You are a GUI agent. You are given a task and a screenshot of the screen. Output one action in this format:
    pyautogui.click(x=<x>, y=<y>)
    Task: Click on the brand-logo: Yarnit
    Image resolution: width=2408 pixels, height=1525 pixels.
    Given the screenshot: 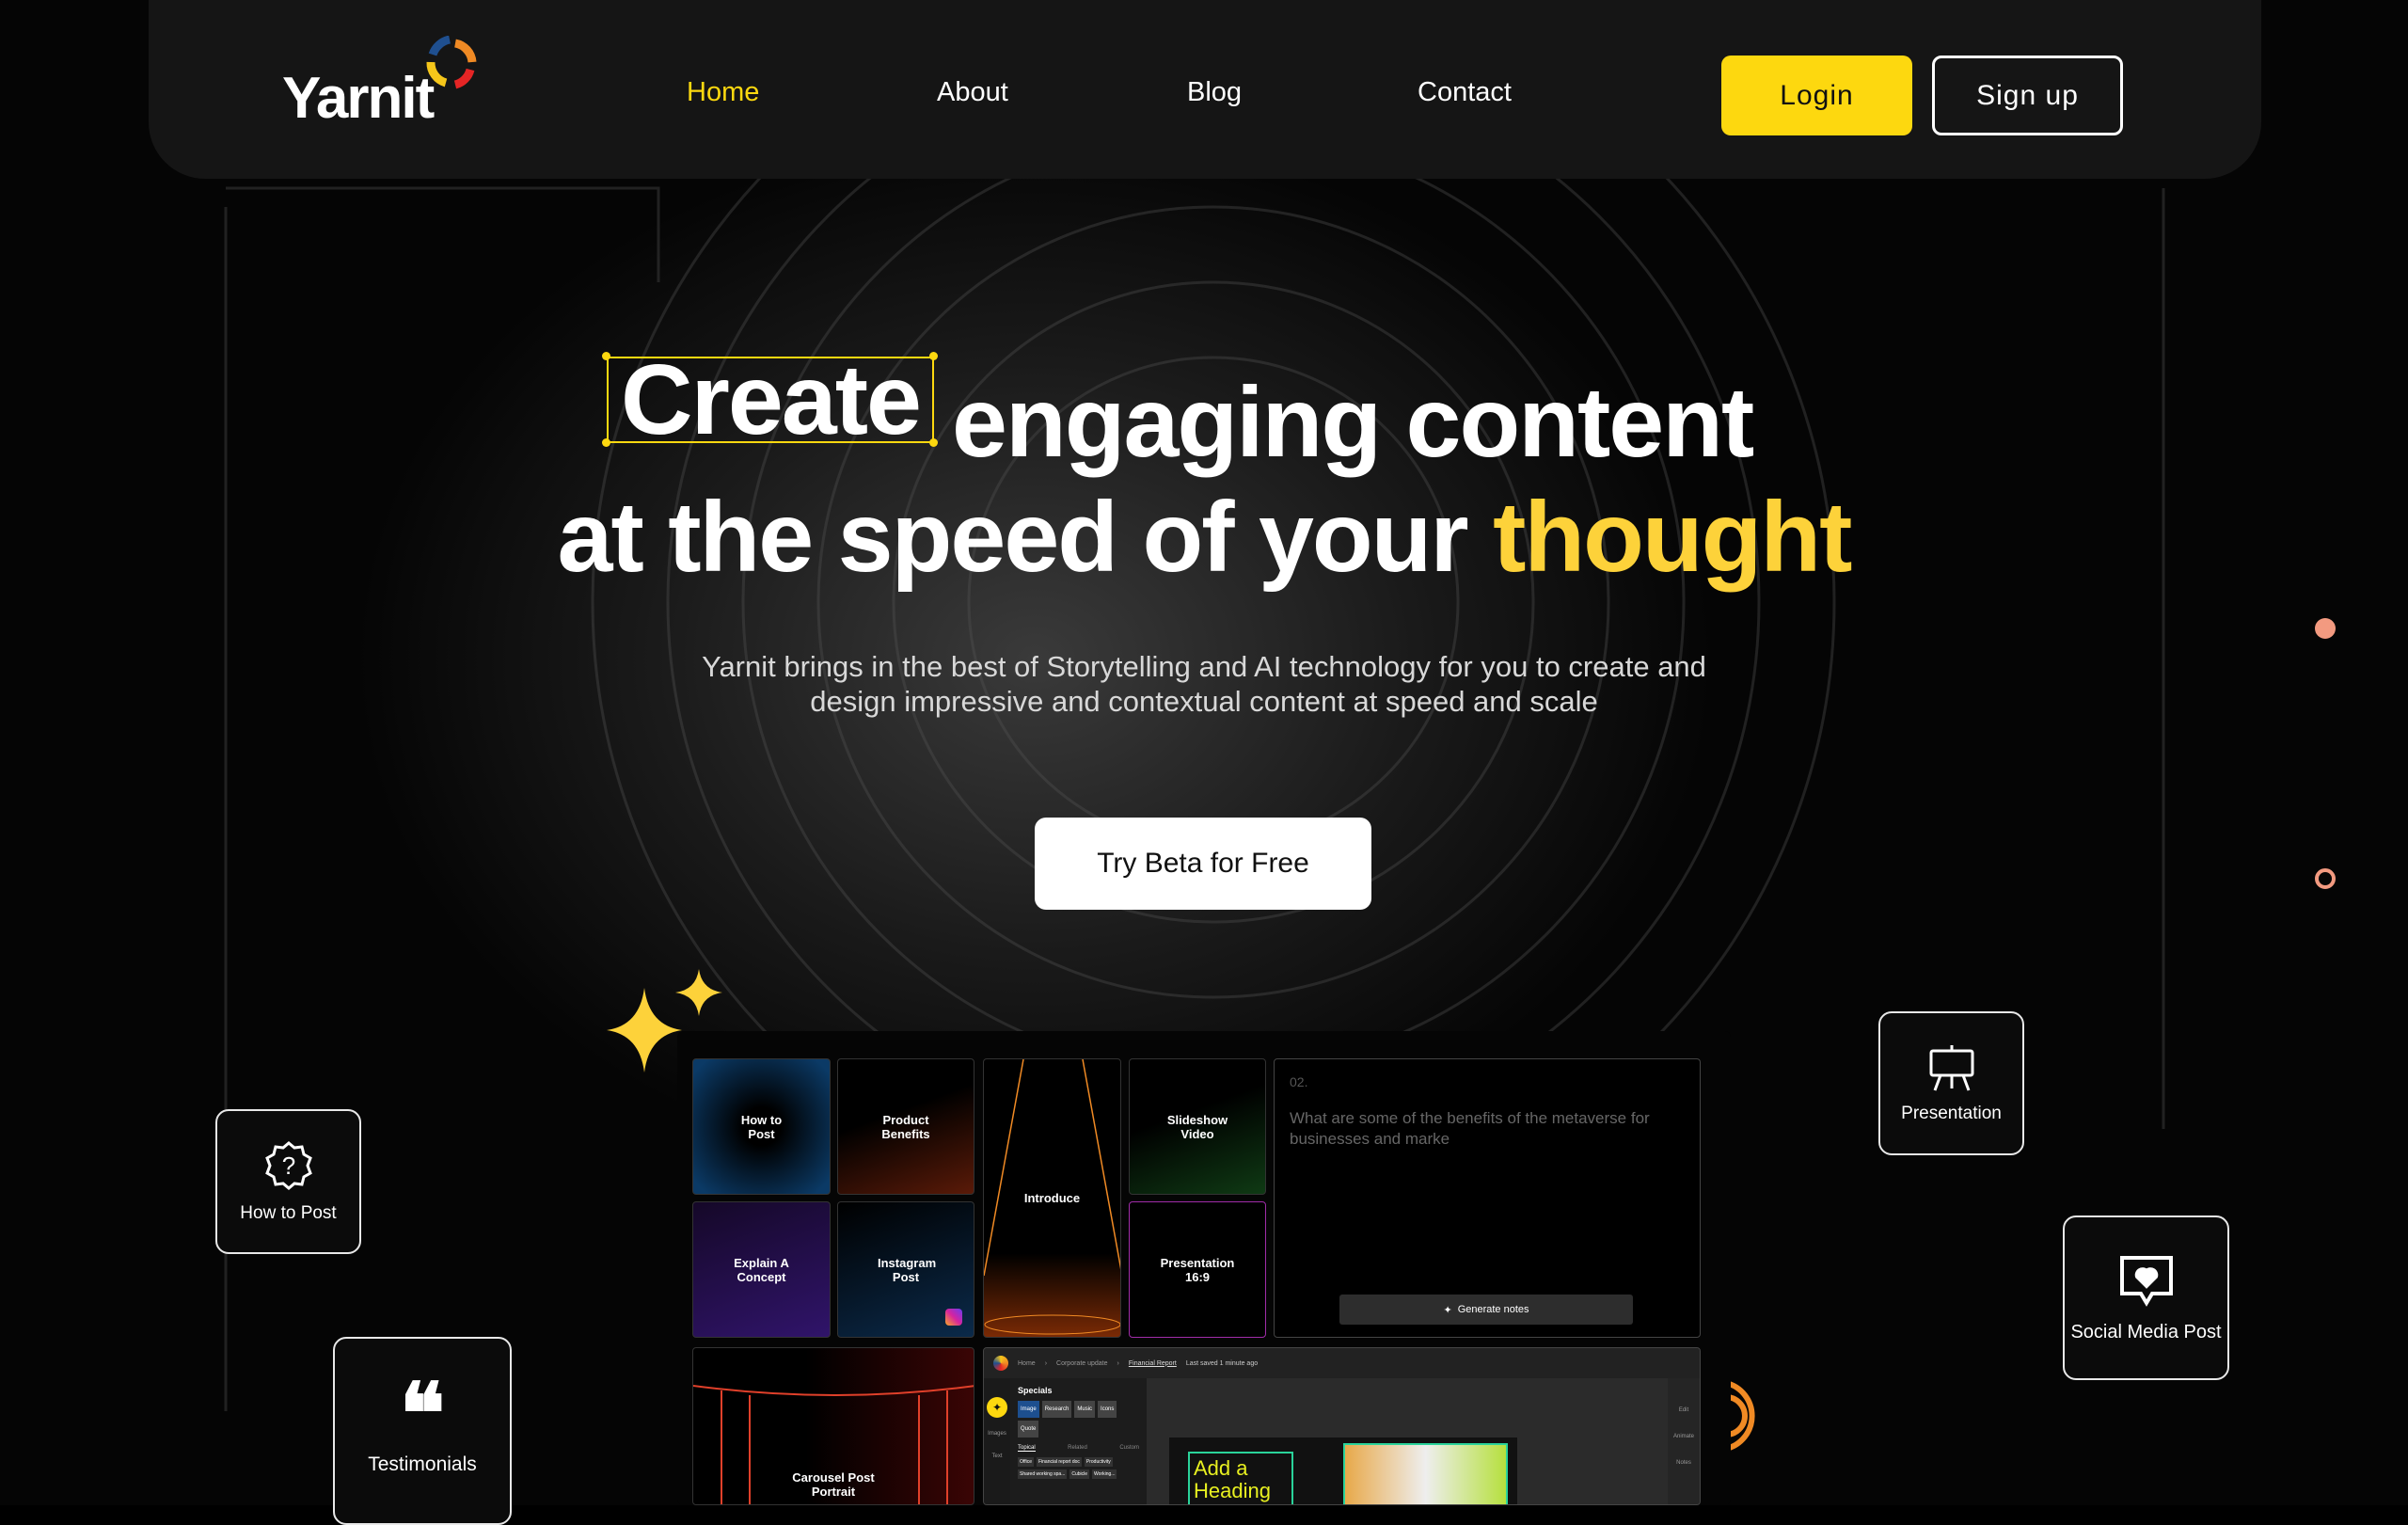 What is the action you would take?
    pyautogui.click(x=386, y=84)
    